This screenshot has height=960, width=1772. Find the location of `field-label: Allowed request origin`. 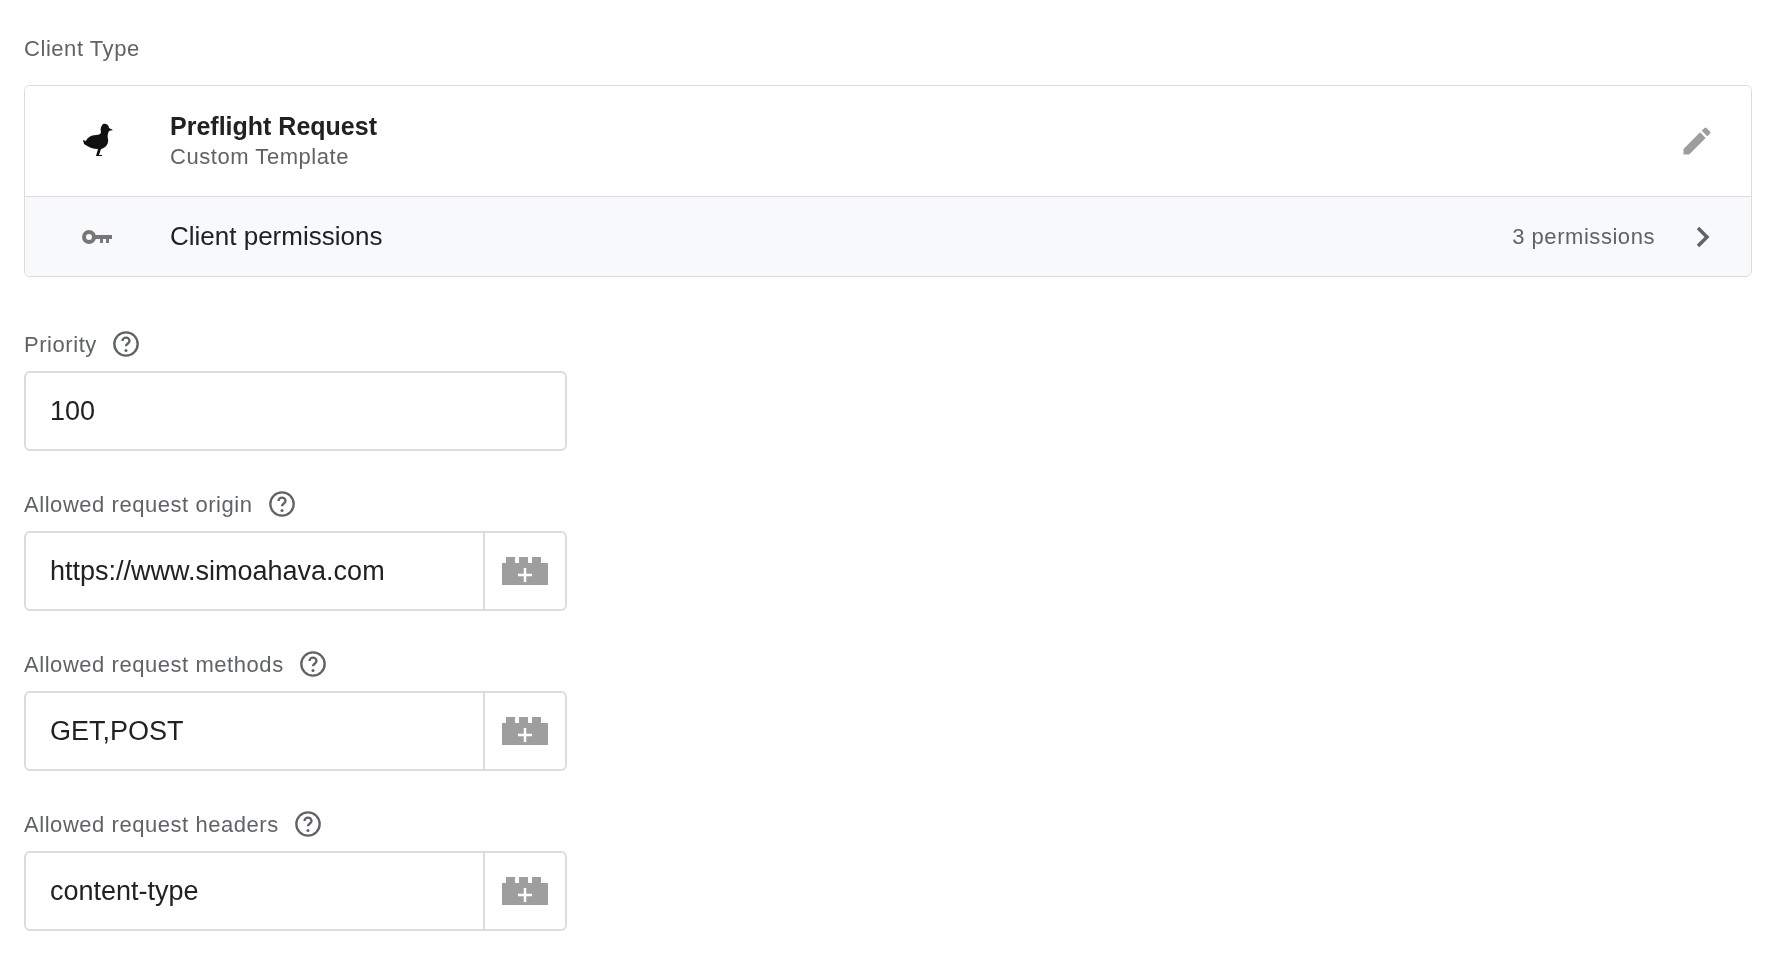

field-label: Allowed request origin is located at coordinates (138, 504).